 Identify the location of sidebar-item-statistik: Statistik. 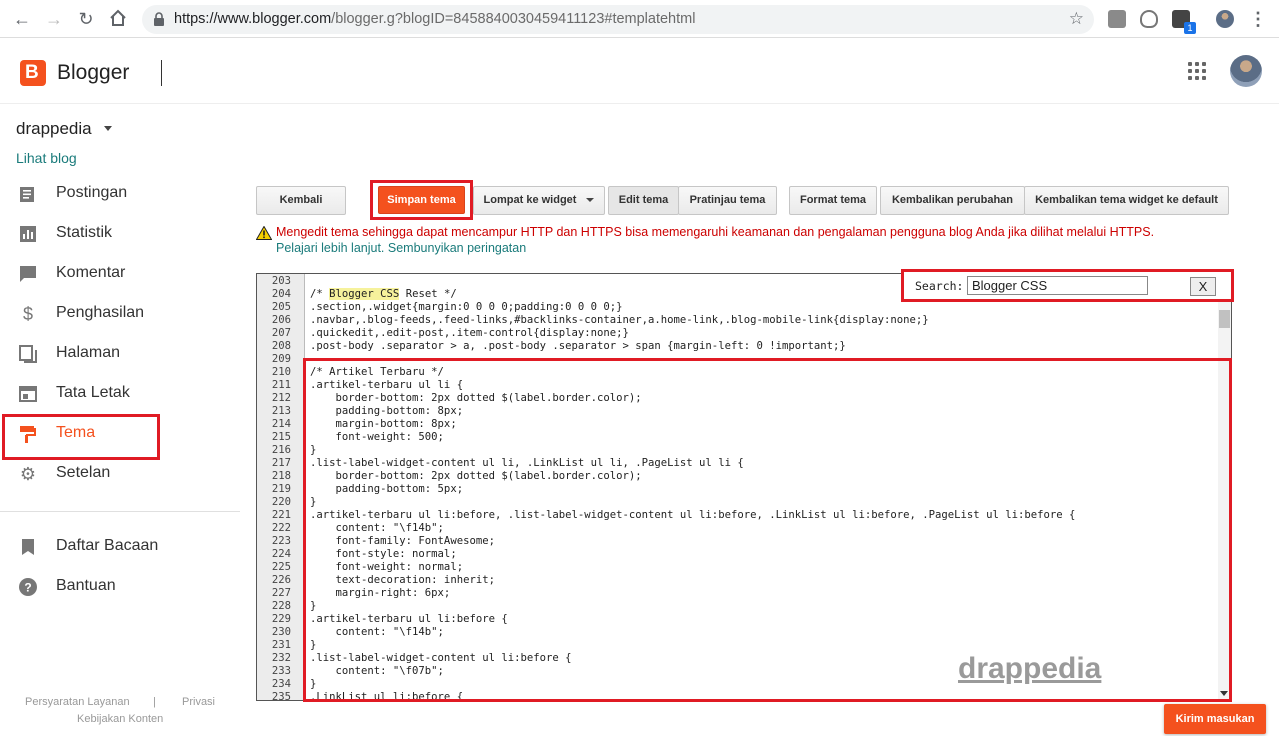
(120, 234).